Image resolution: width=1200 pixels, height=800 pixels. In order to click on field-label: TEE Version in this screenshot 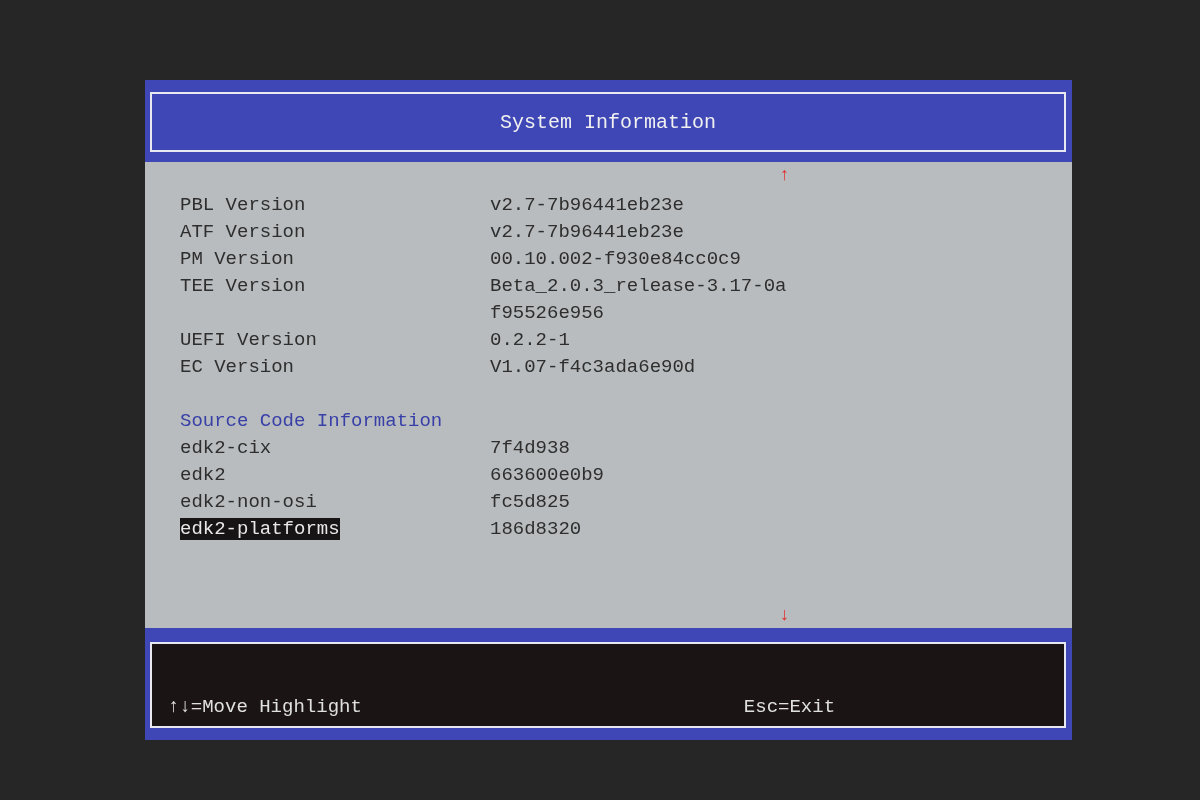, I will do `click(243, 286)`.